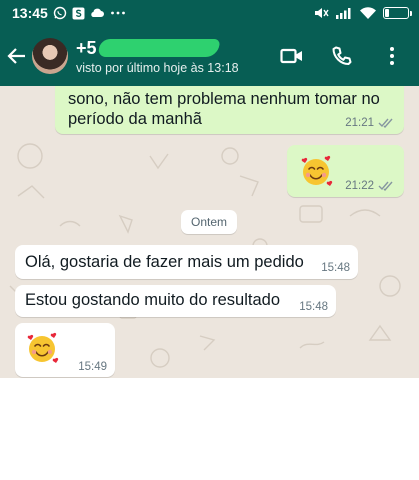  I want to click on signal-icon, so click(344, 13).